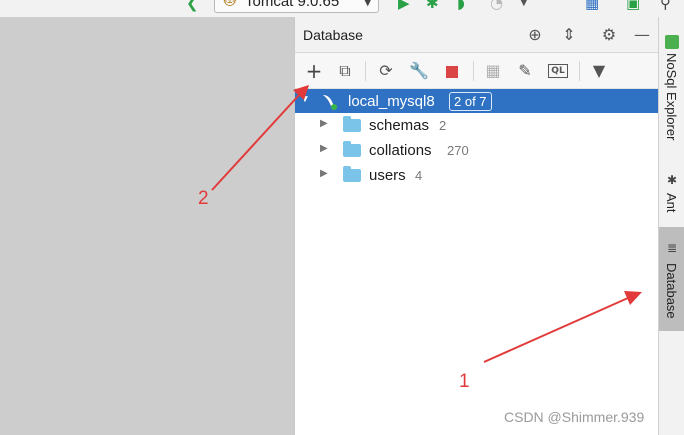  Describe the element at coordinates (525, 71) in the screenshot. I see `edit-icon: ✎` at that location.